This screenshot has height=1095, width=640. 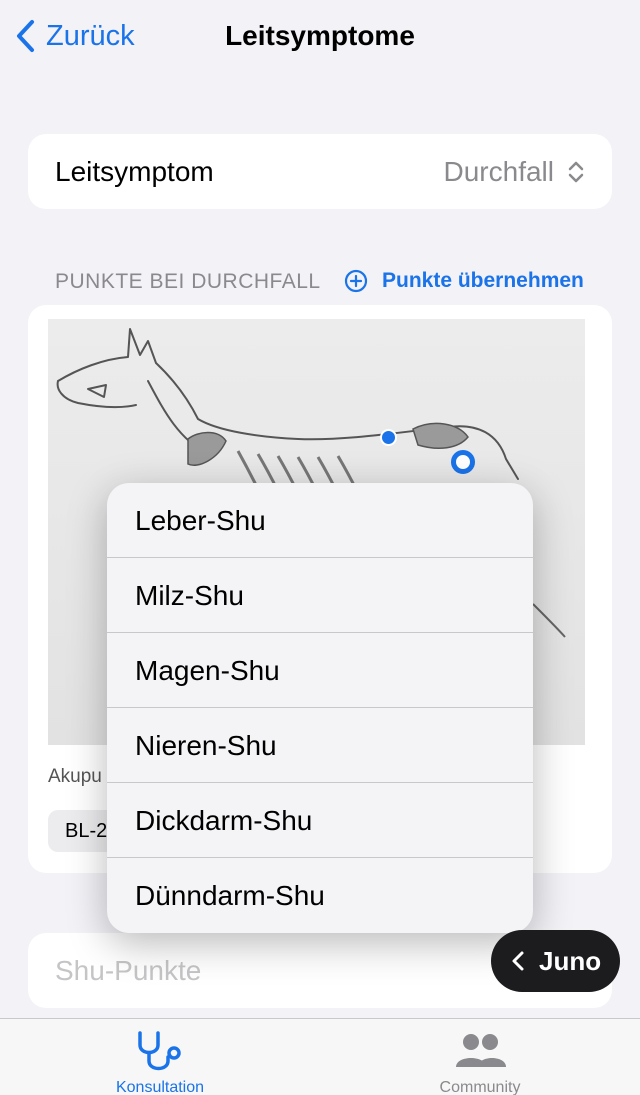 What do you see at coordinates (320, 670) in the screenshot?
I see `menu-item-magen-shu: Magen-Shu` at bounding box center [320, 670].